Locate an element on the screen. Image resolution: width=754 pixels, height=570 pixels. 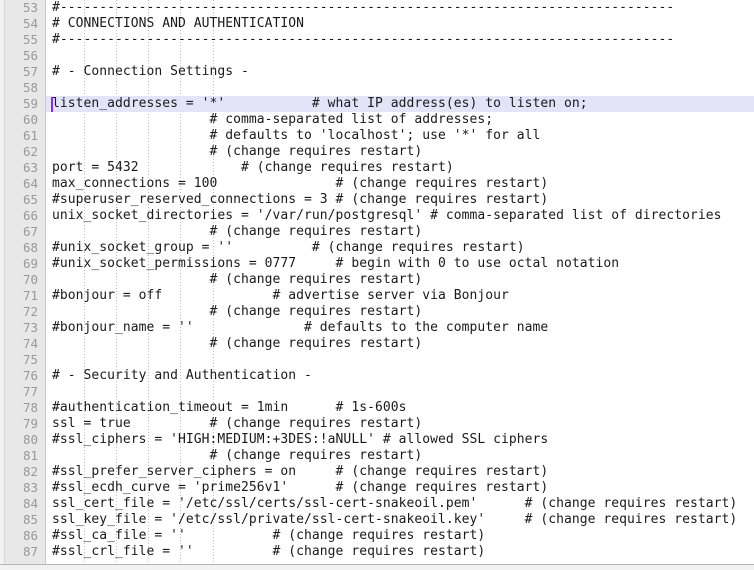
line-number: 77 is located at coordinates (30, 391).